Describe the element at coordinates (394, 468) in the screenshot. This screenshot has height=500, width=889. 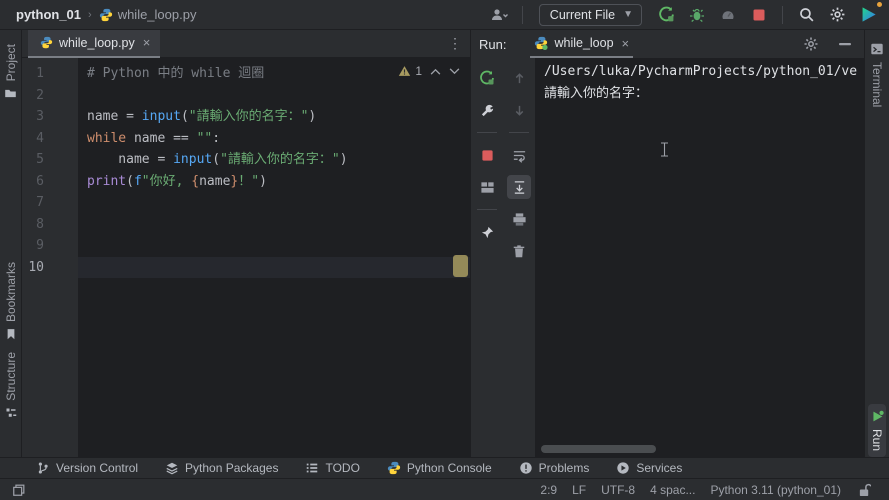
I see `python-icon` at that location.